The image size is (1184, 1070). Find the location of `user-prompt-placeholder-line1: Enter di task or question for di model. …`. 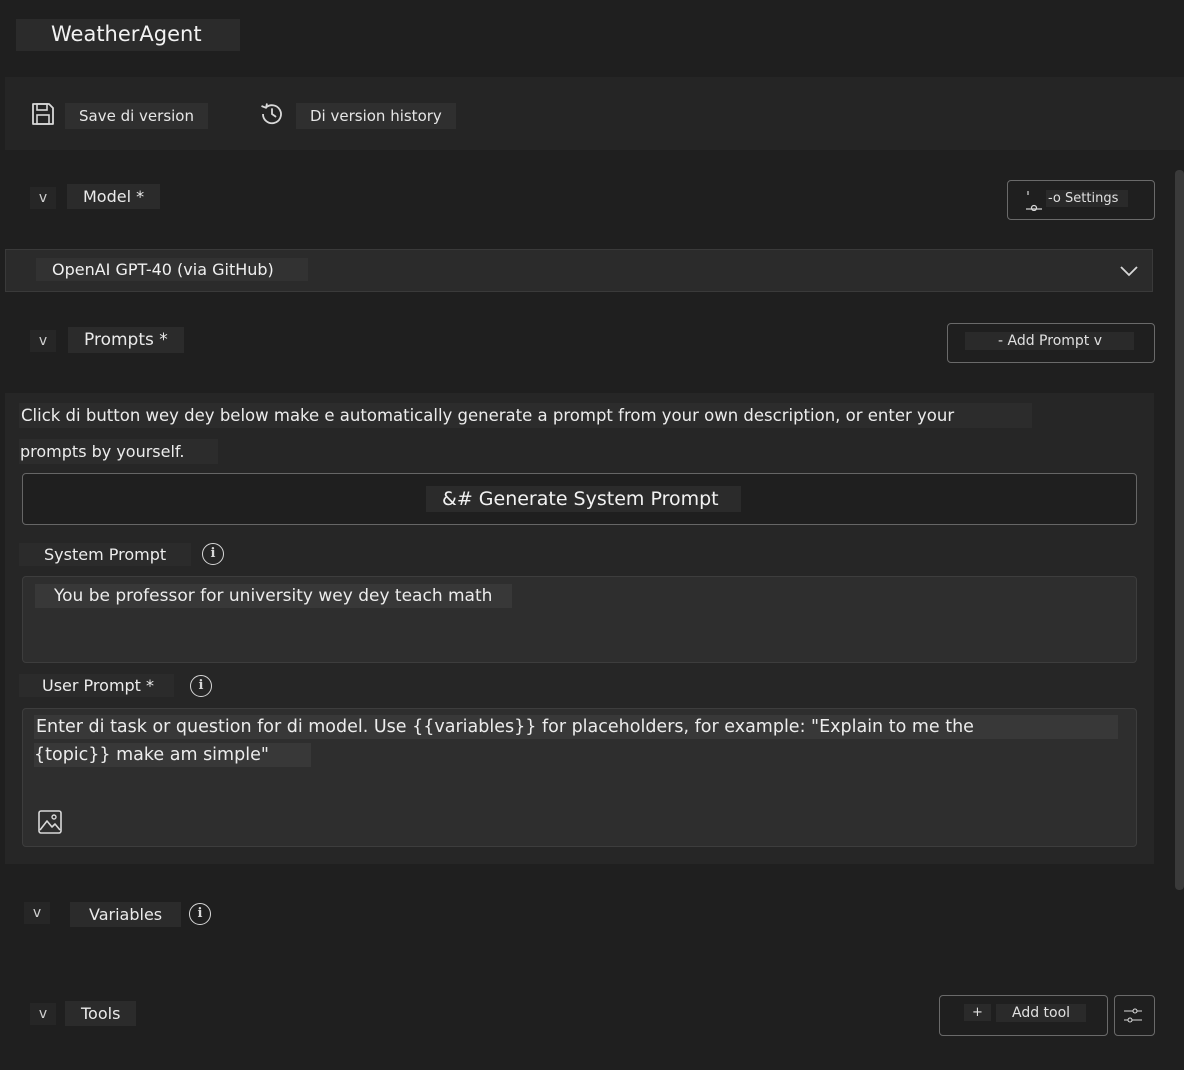

user-prompt-placeholder-line1: Enter di task or question for di model. … is located at coordinates (576, 727).